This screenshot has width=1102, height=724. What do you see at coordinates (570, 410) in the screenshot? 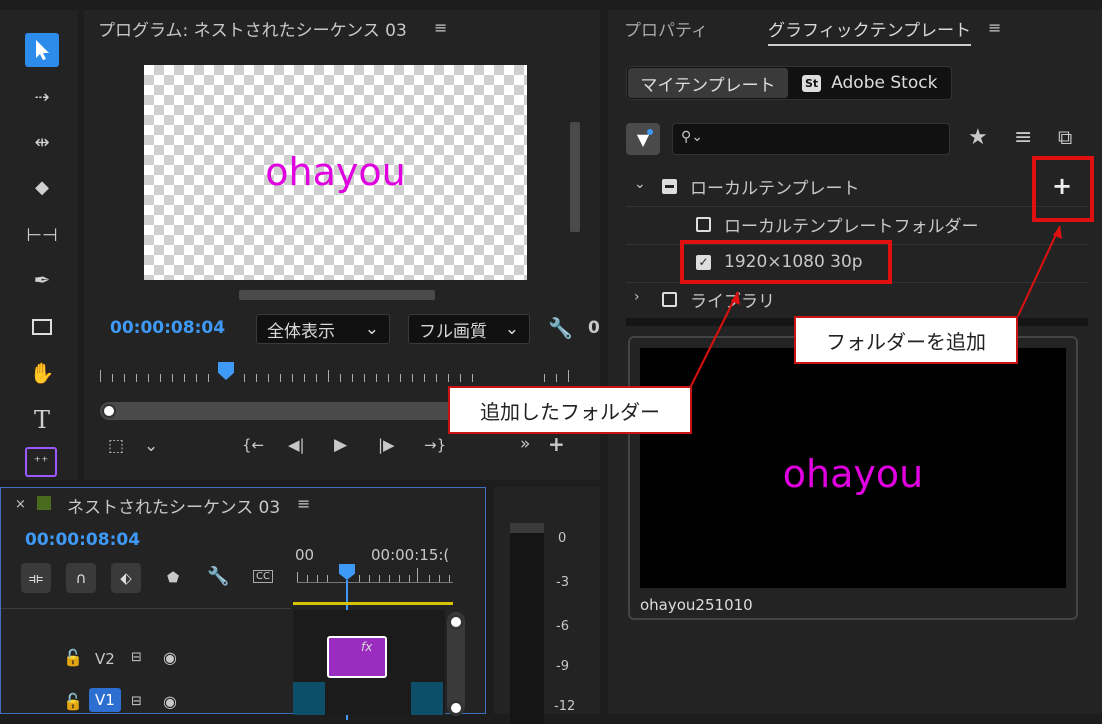
I see `callout-added-folder: 追加したフォルダー` at bounding box center [570, 410].